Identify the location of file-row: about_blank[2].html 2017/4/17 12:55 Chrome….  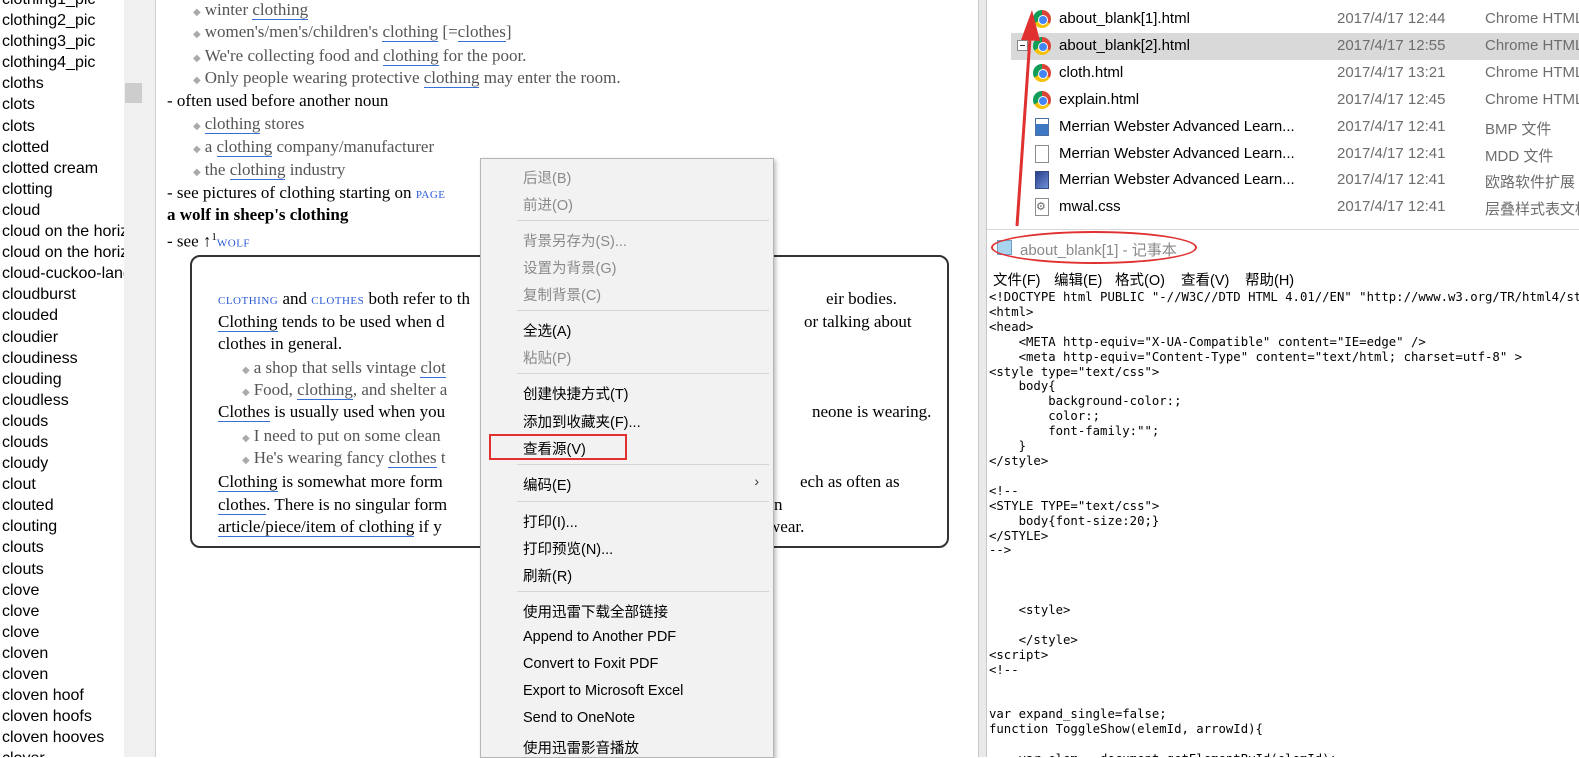
(1295, 46).